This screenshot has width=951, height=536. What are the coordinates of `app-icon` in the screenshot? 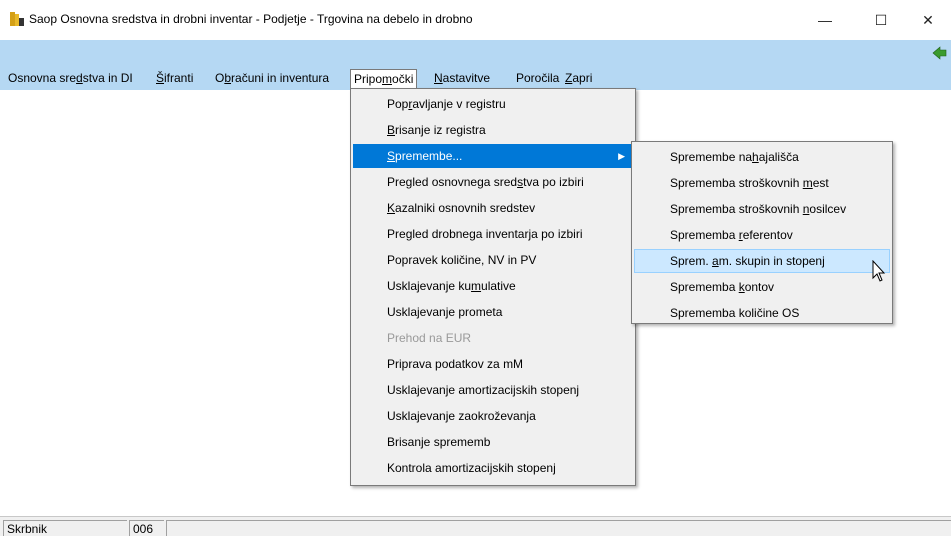 It's located at (17, 19).